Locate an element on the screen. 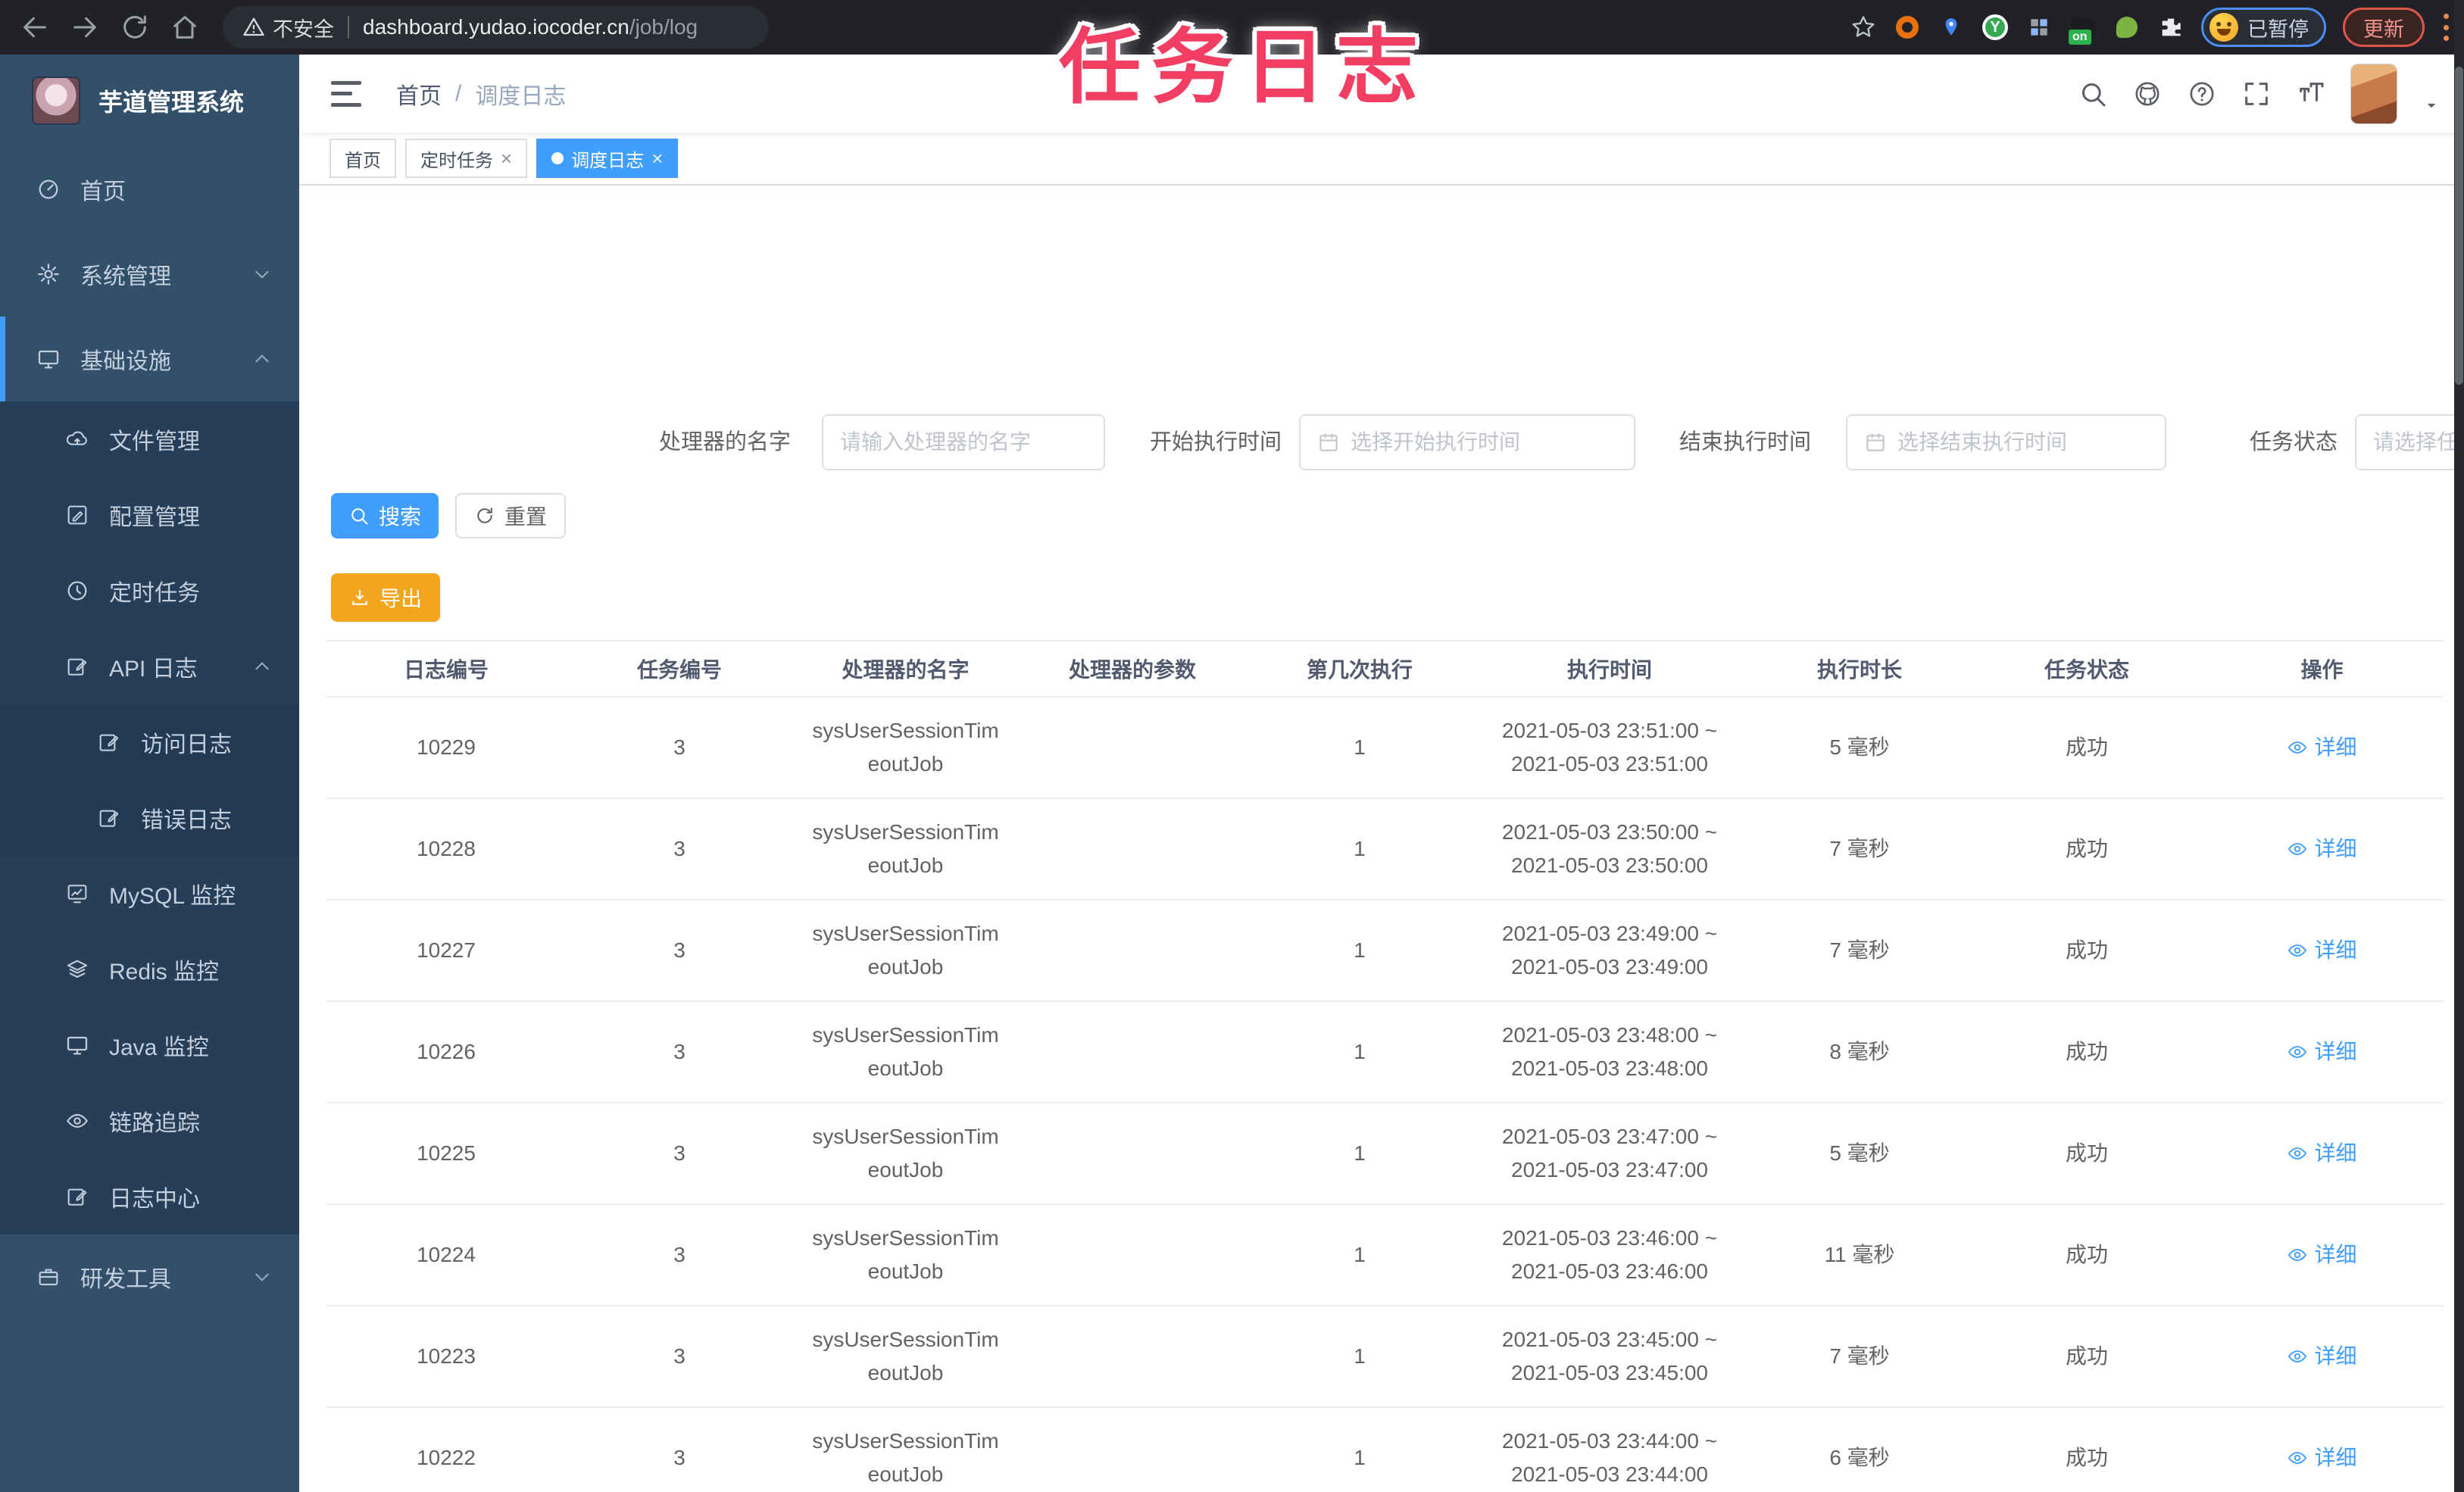 The height and width of the screenshot is (1492, 2464). tag-home: 首页 is located at coordinates (362, 159).